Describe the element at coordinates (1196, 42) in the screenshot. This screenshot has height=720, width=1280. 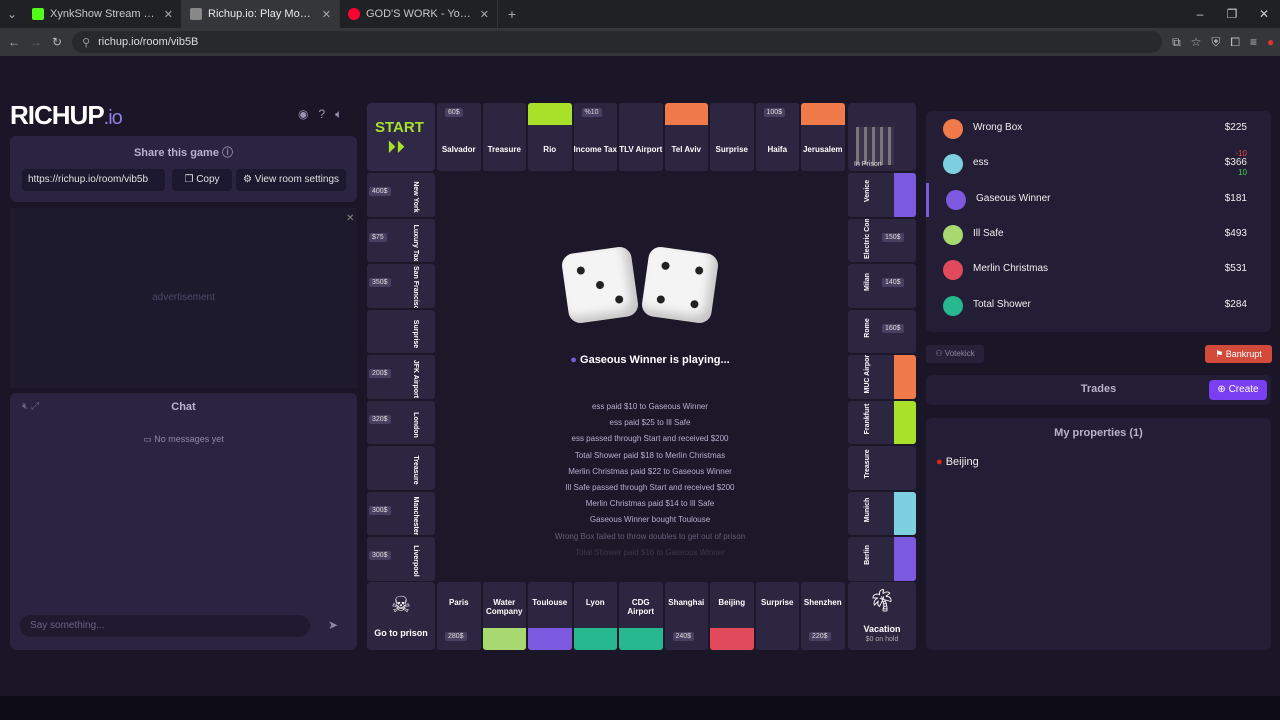
I see `bookmark-star-icon: ☆` at that location.